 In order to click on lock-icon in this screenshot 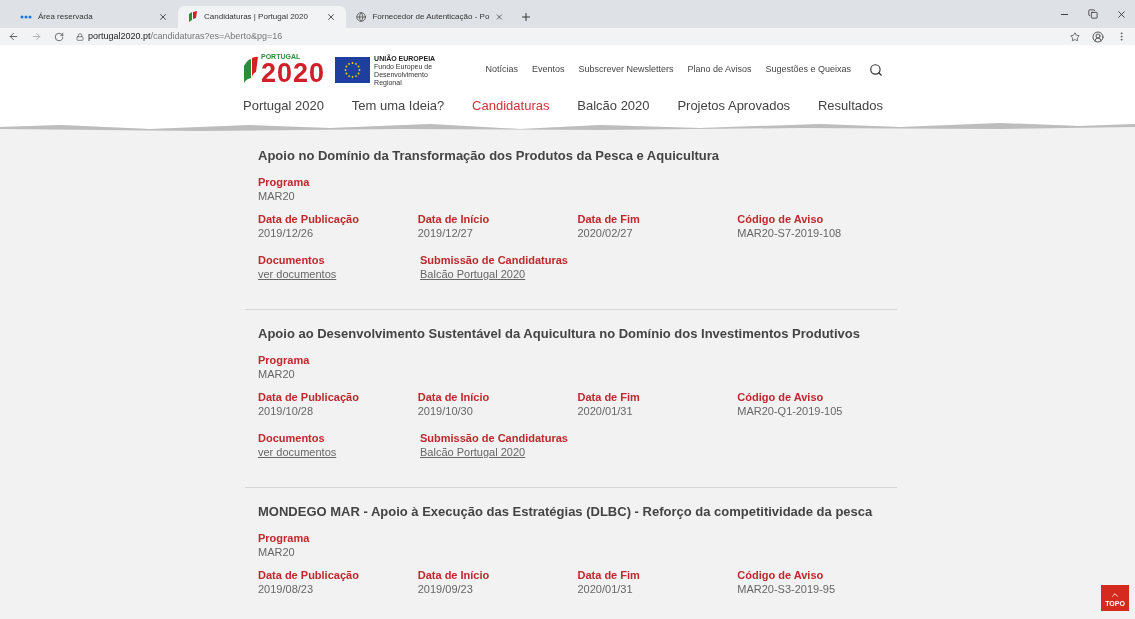, I will do `click(80, 36)`.